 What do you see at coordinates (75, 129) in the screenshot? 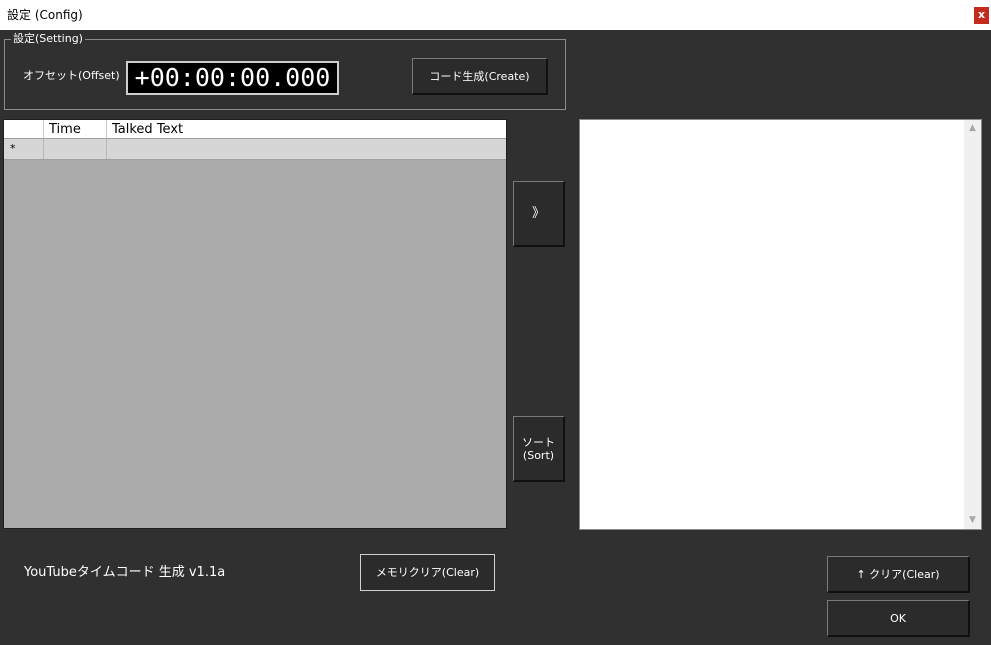
I see `column-header-time: Time` at bounding box center [75, 129].